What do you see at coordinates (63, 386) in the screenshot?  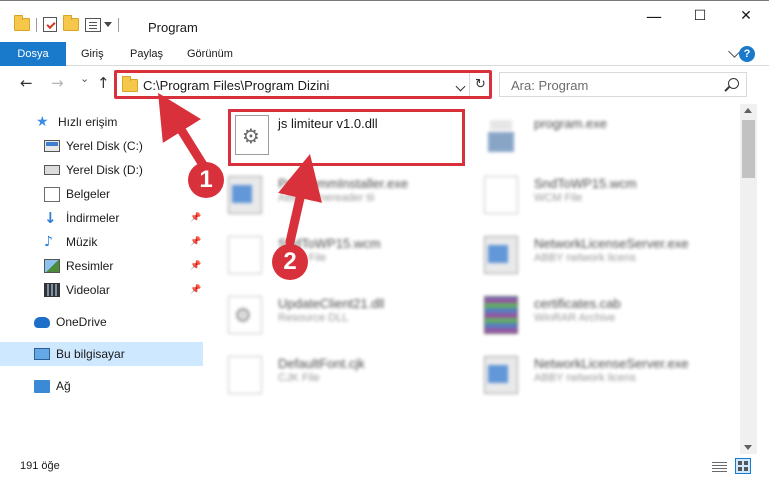 I see `sidebar-item-label: Ağ` at bounding box center [63, 386].